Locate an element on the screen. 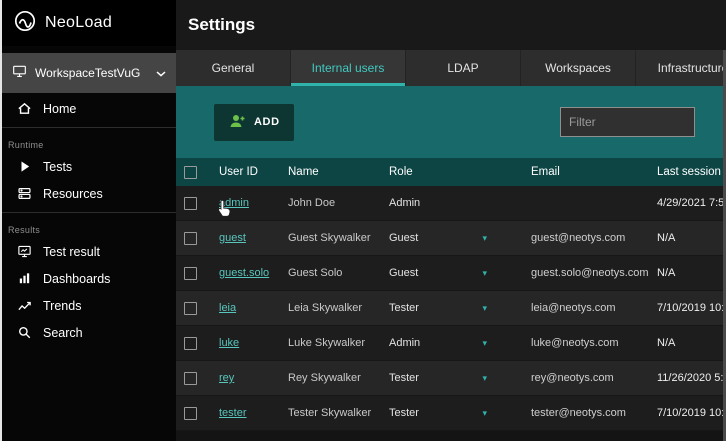 This screenshot has width=726, height=441. tab-internal-users: Internal users is located at coordinates (348, 68).